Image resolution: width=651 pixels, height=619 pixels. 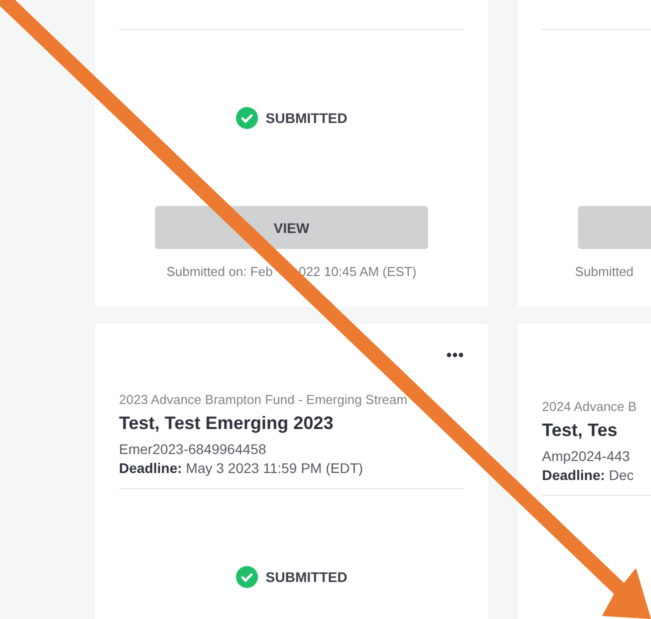 What do you see at coordinates (580, 430) in the screenshot?
I see `application-title: Test, Tes` at bounding box center [580, 430].